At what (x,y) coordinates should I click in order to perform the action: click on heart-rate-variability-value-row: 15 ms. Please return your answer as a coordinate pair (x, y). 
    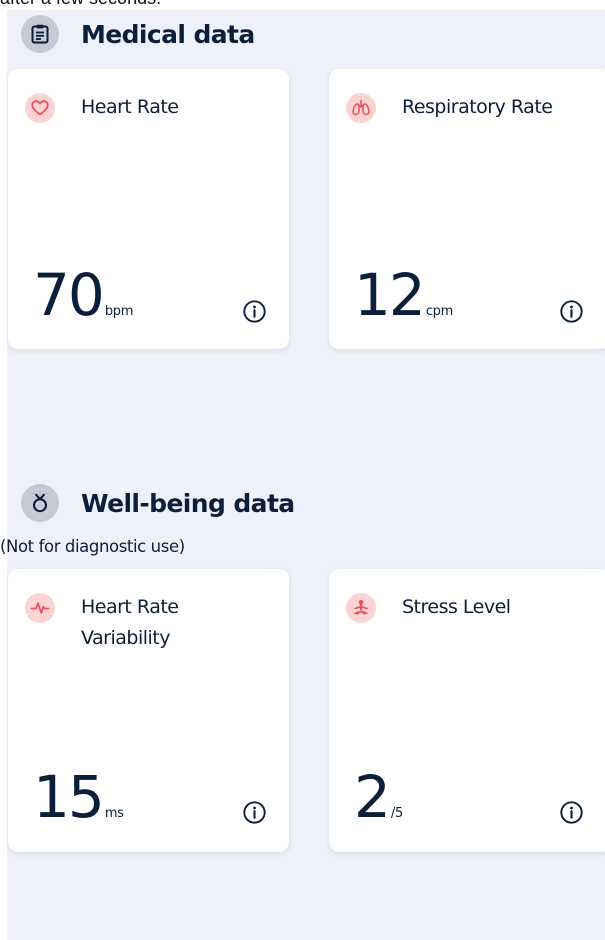
    Looking at the image, I should click on (78, 797).